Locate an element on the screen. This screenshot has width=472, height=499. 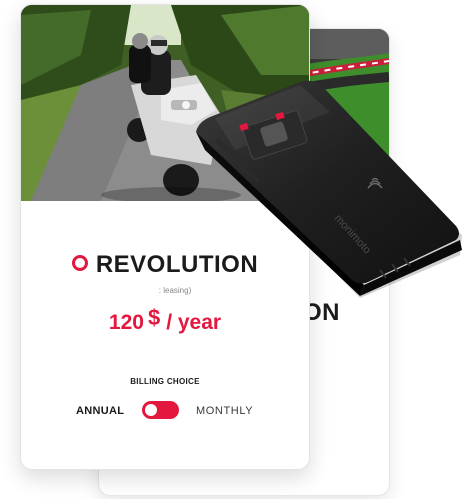
plan-title: REVOLUTION is located at coordinates (177, 264).